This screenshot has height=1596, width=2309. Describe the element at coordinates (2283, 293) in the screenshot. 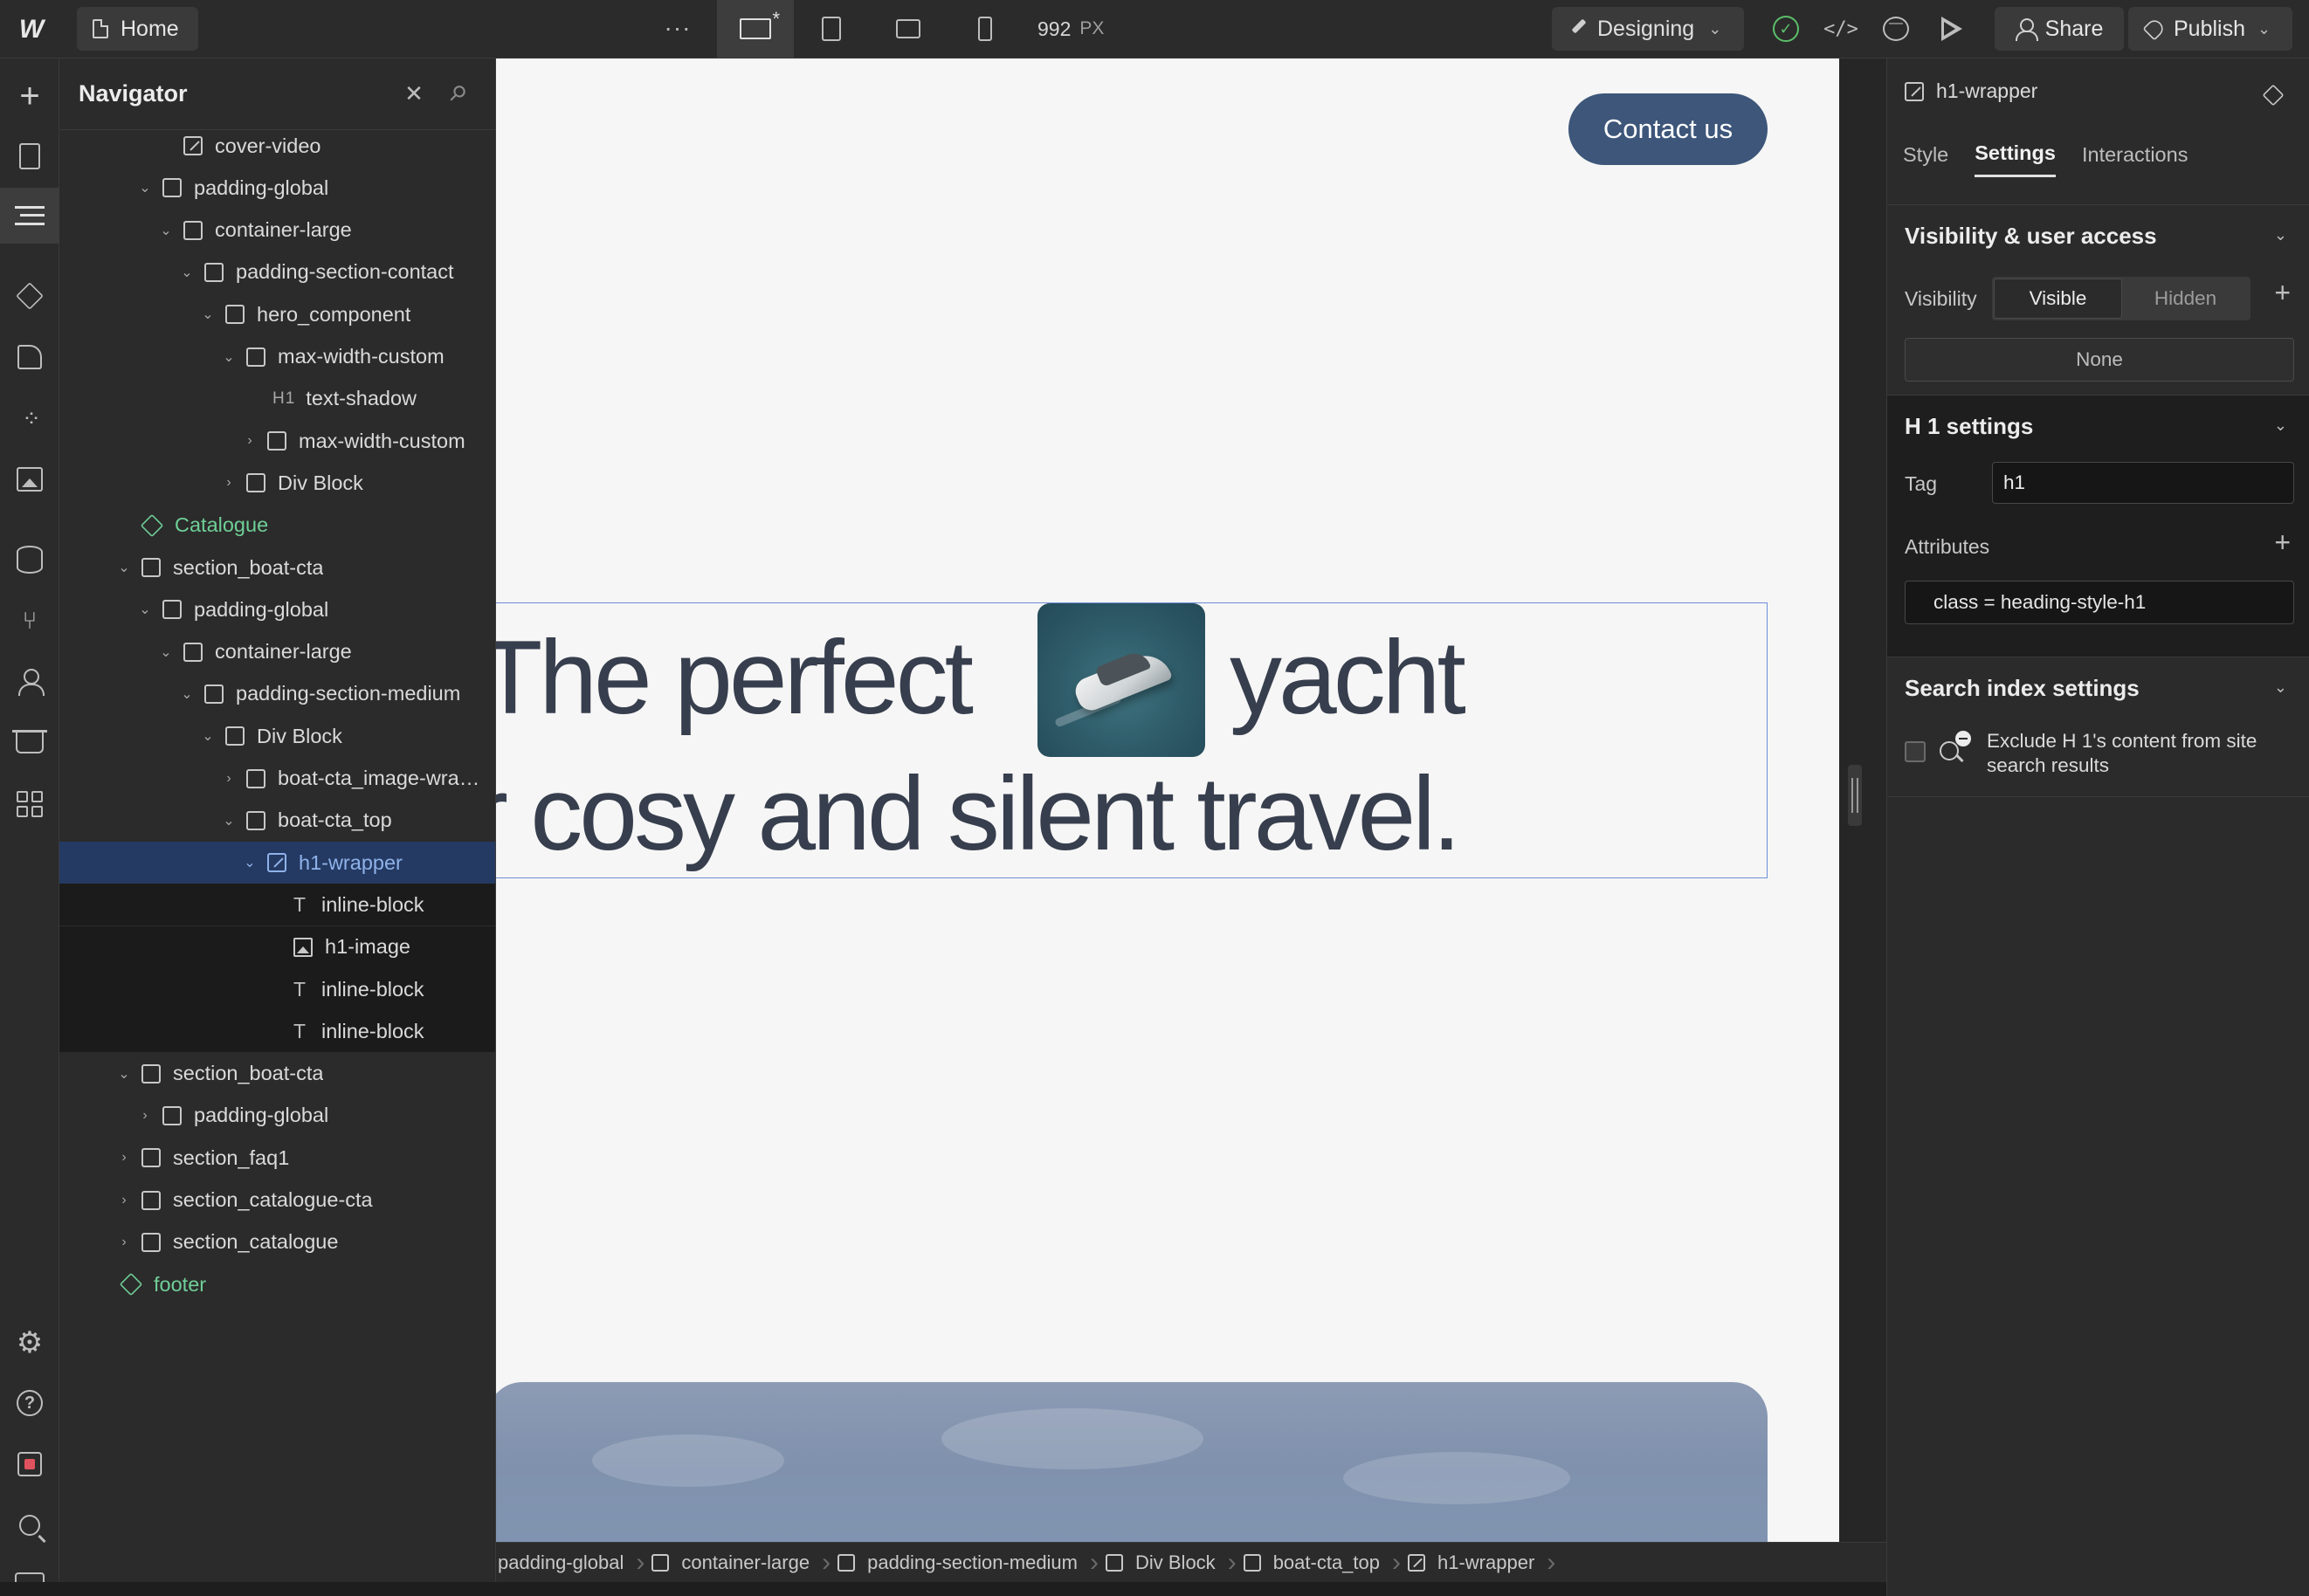

I see `add-visibility-condition-button: +` at that location.